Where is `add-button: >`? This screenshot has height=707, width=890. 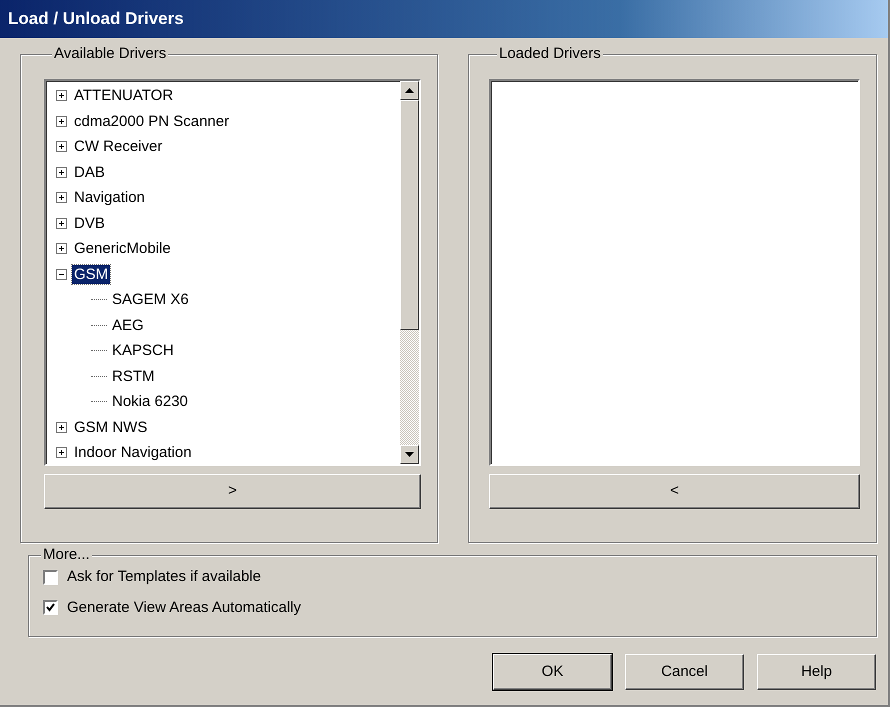
add-button: > is located at coordinates (232, 491).